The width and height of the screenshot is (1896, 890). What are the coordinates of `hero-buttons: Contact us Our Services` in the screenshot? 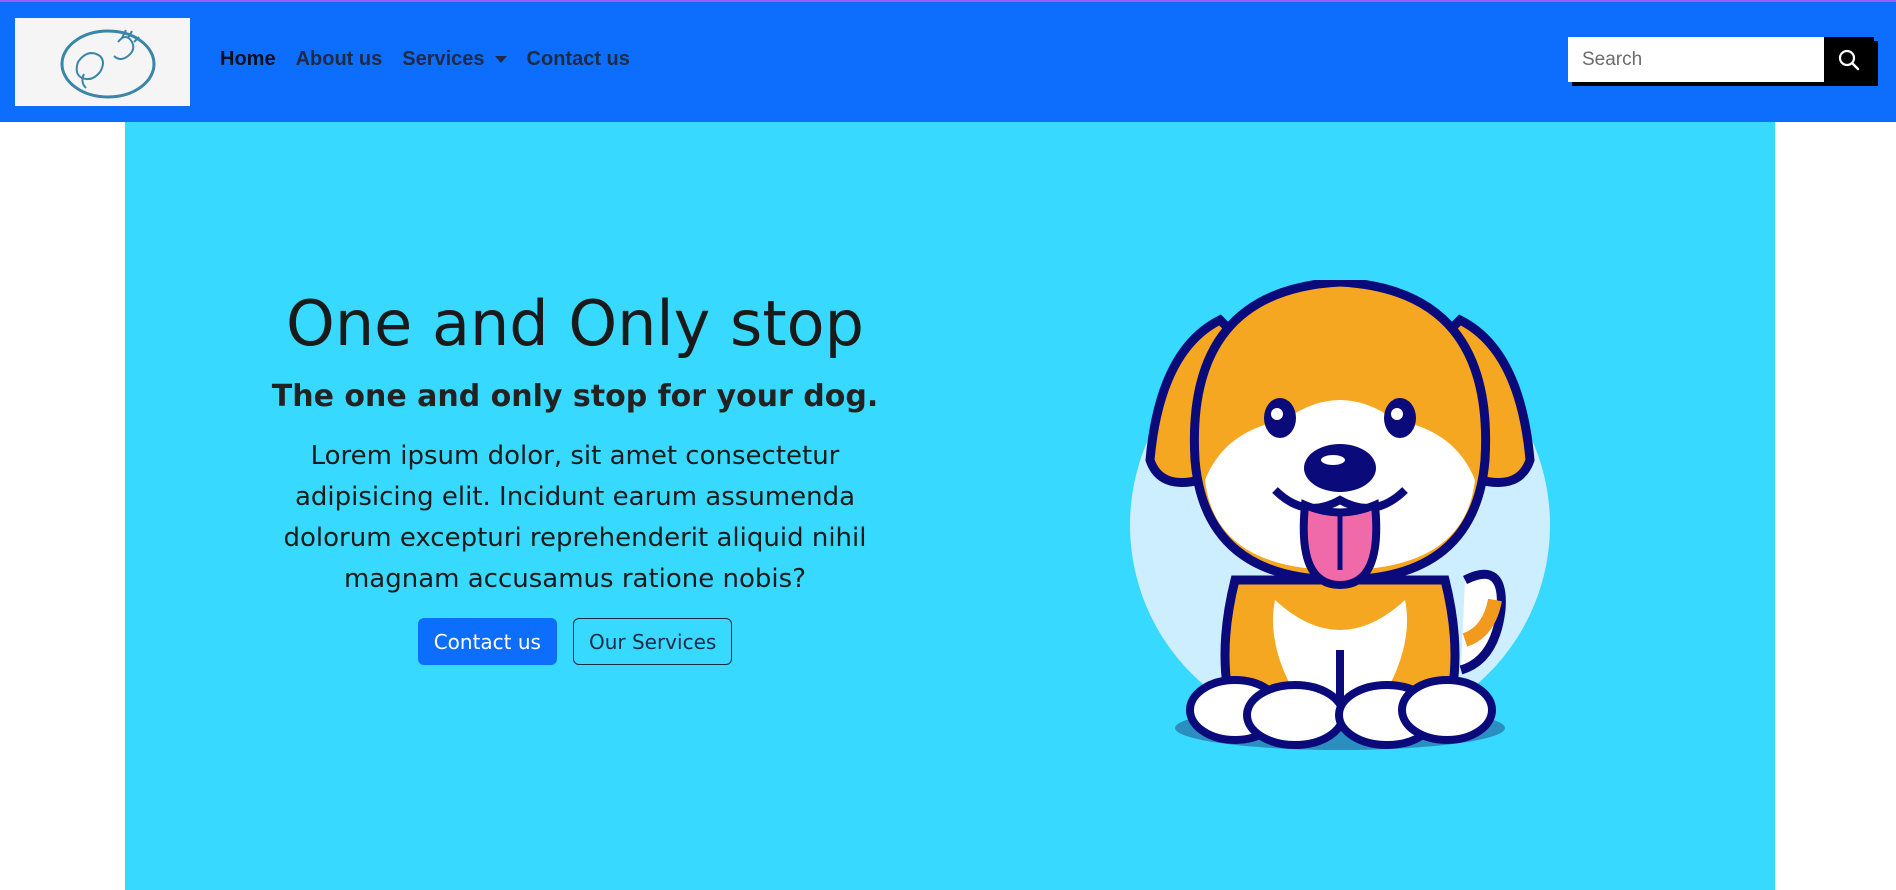 It's located at (575, 642).